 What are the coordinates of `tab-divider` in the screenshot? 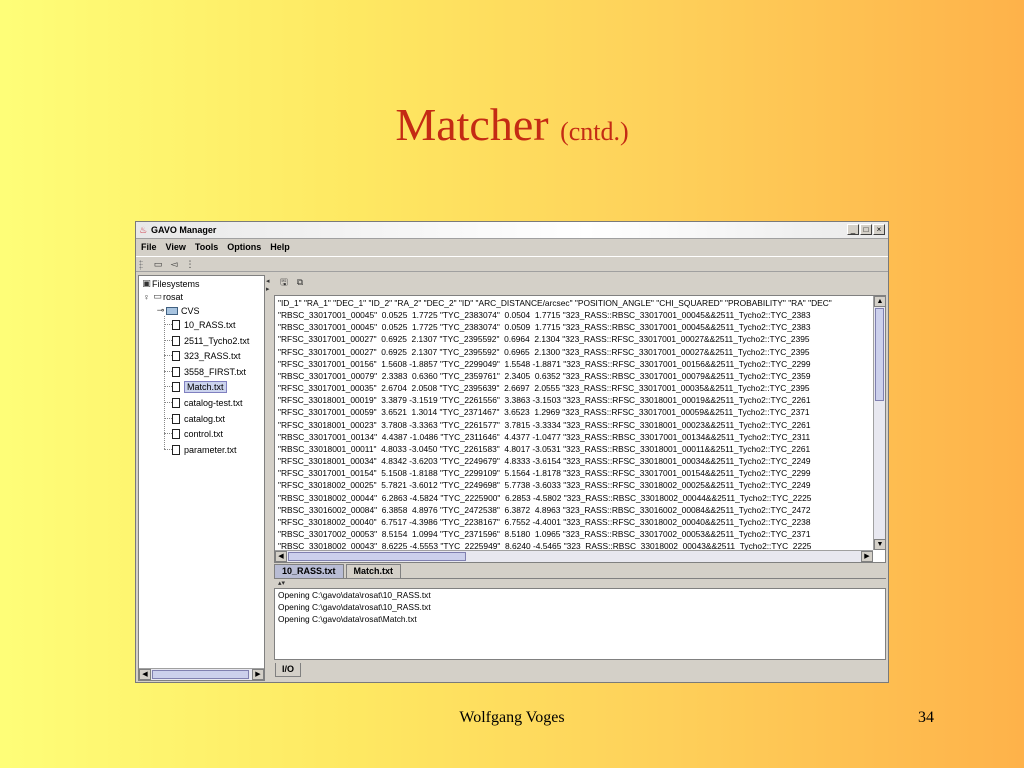 It's located at (580, 578).